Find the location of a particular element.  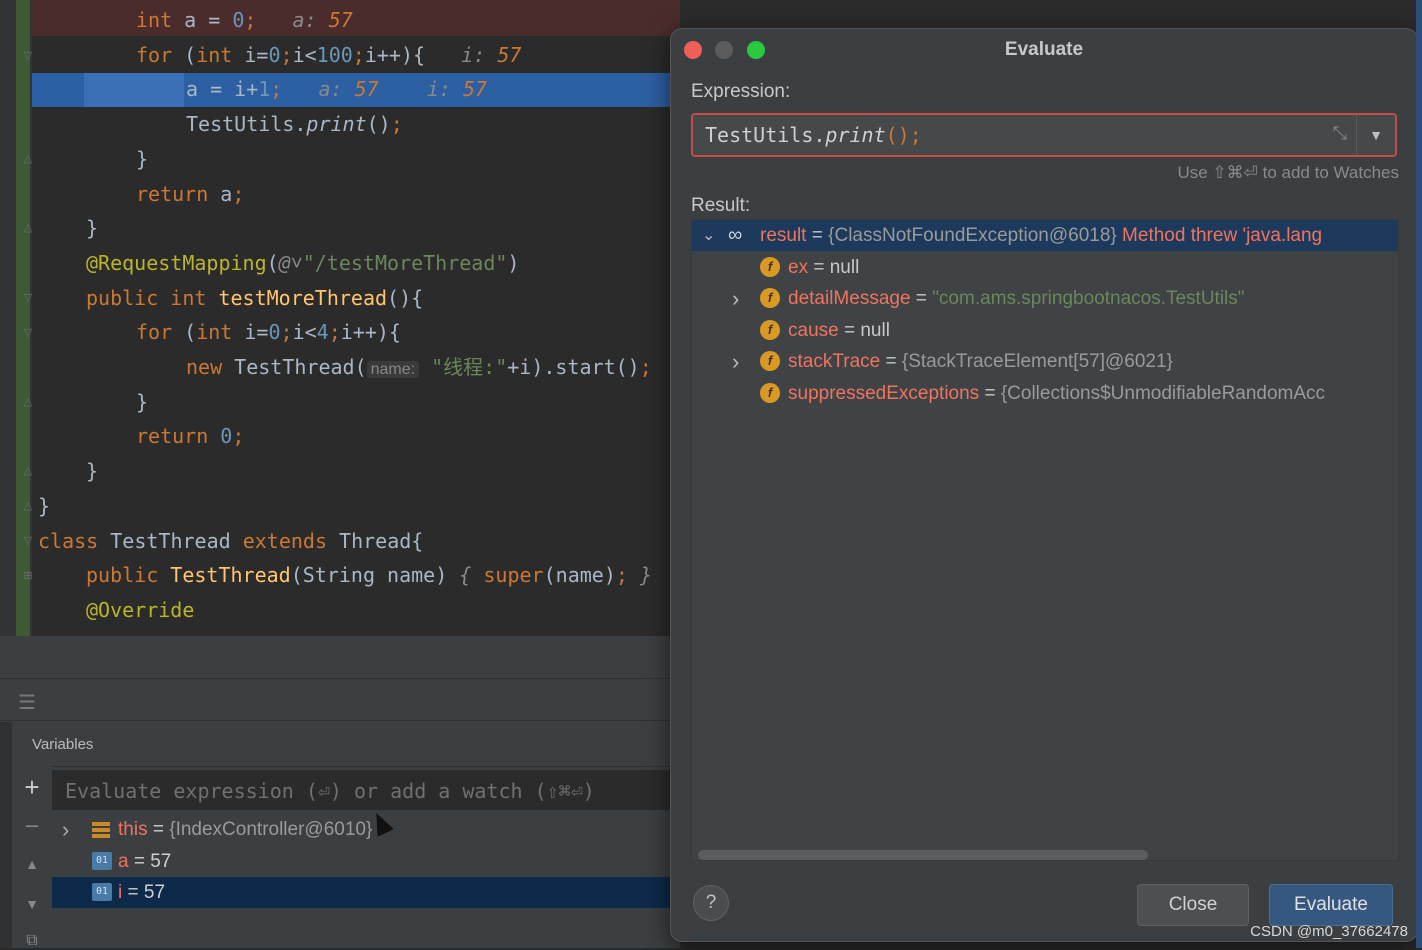

code-token: super is located at coordinates (513, 575).